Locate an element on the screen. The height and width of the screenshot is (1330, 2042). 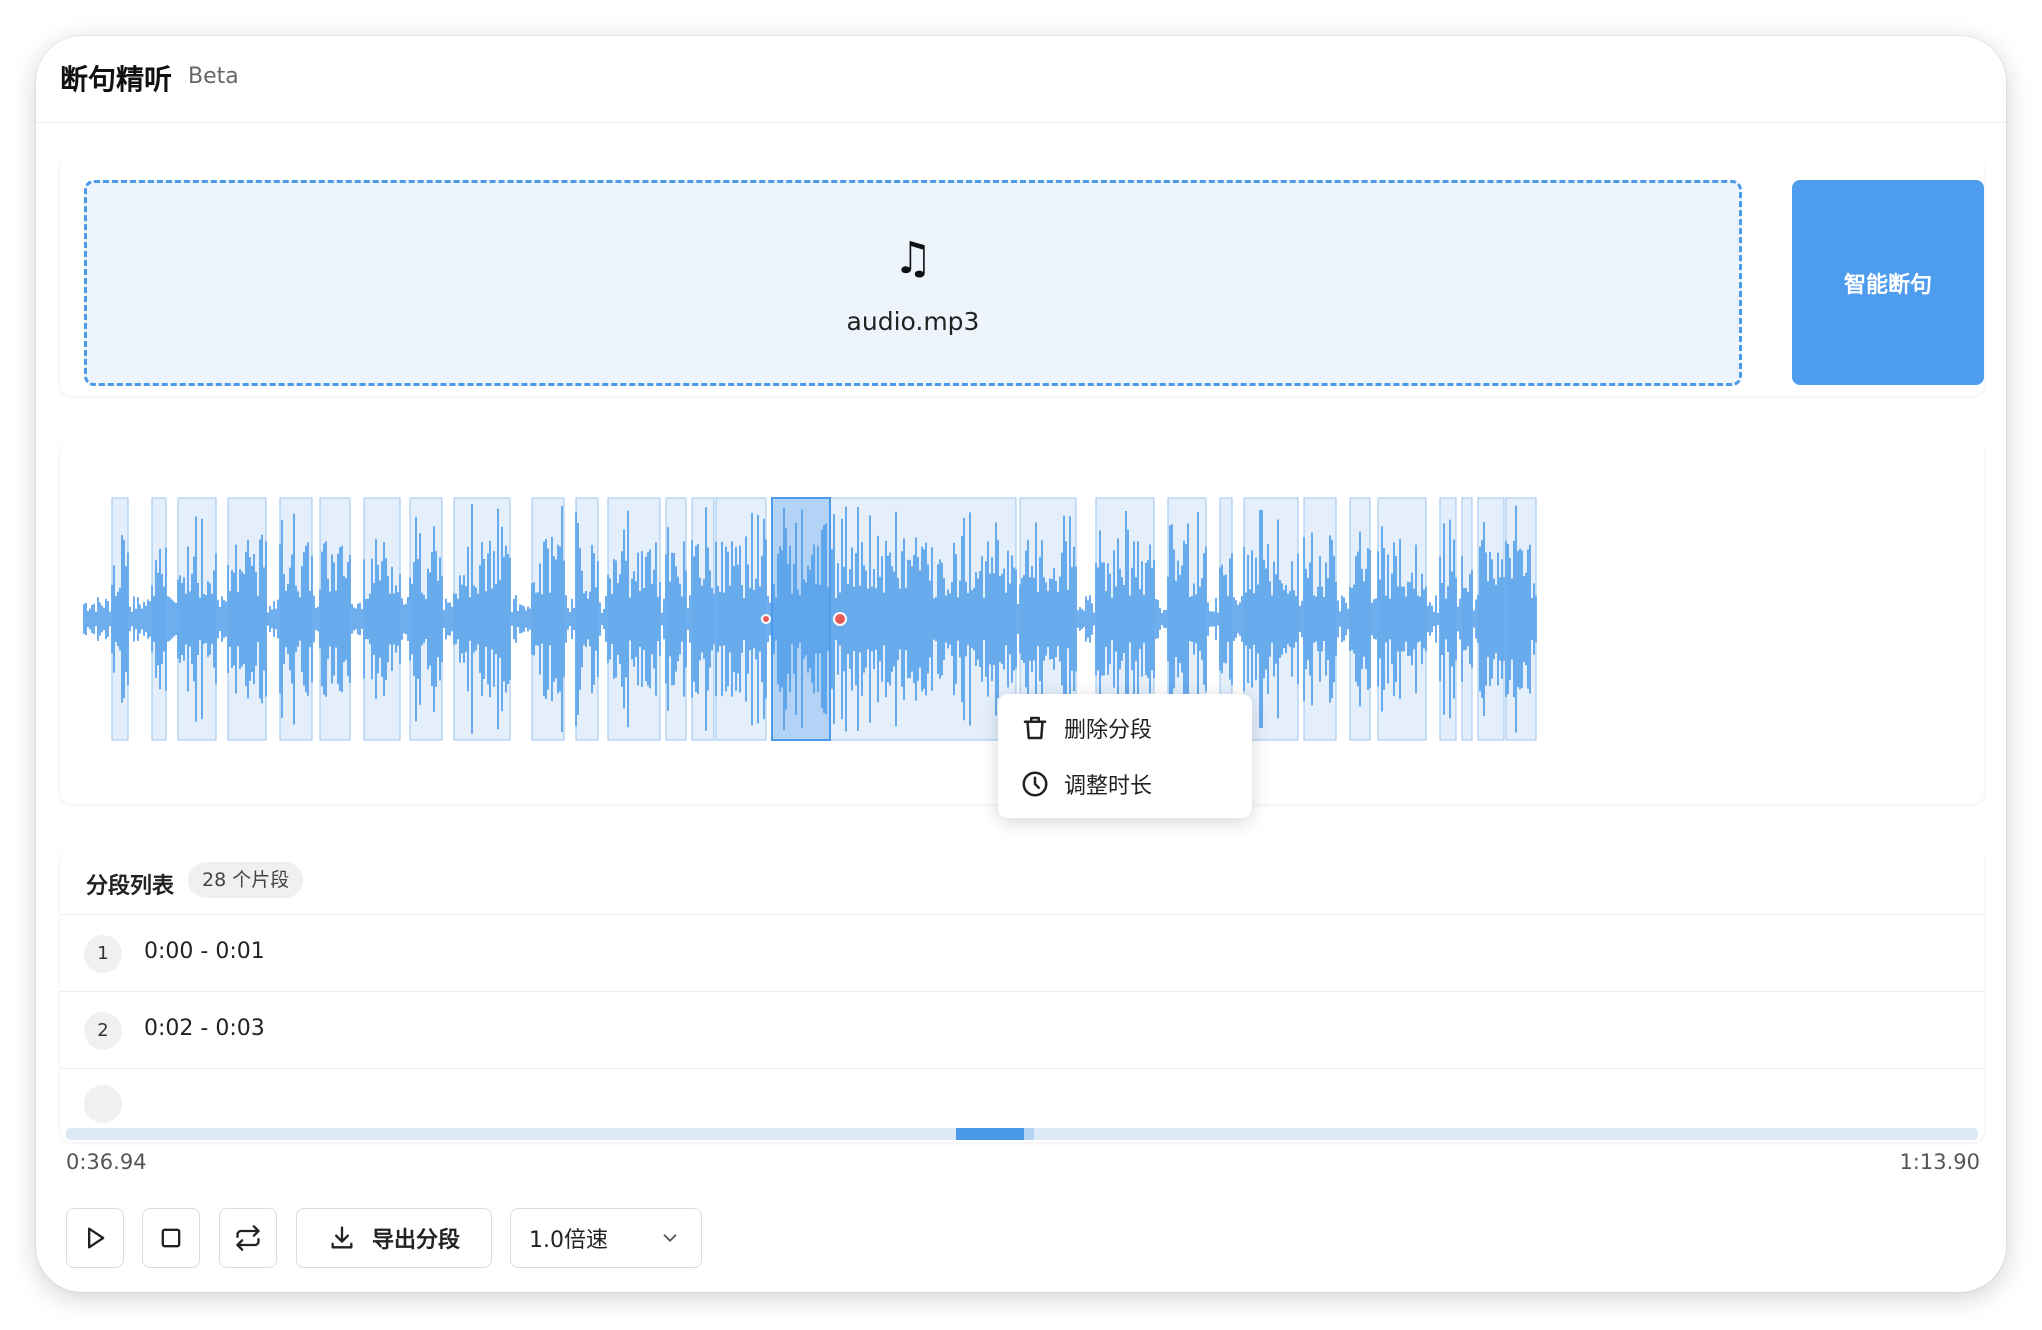
loop-button is located at coordinates (248, 1238).